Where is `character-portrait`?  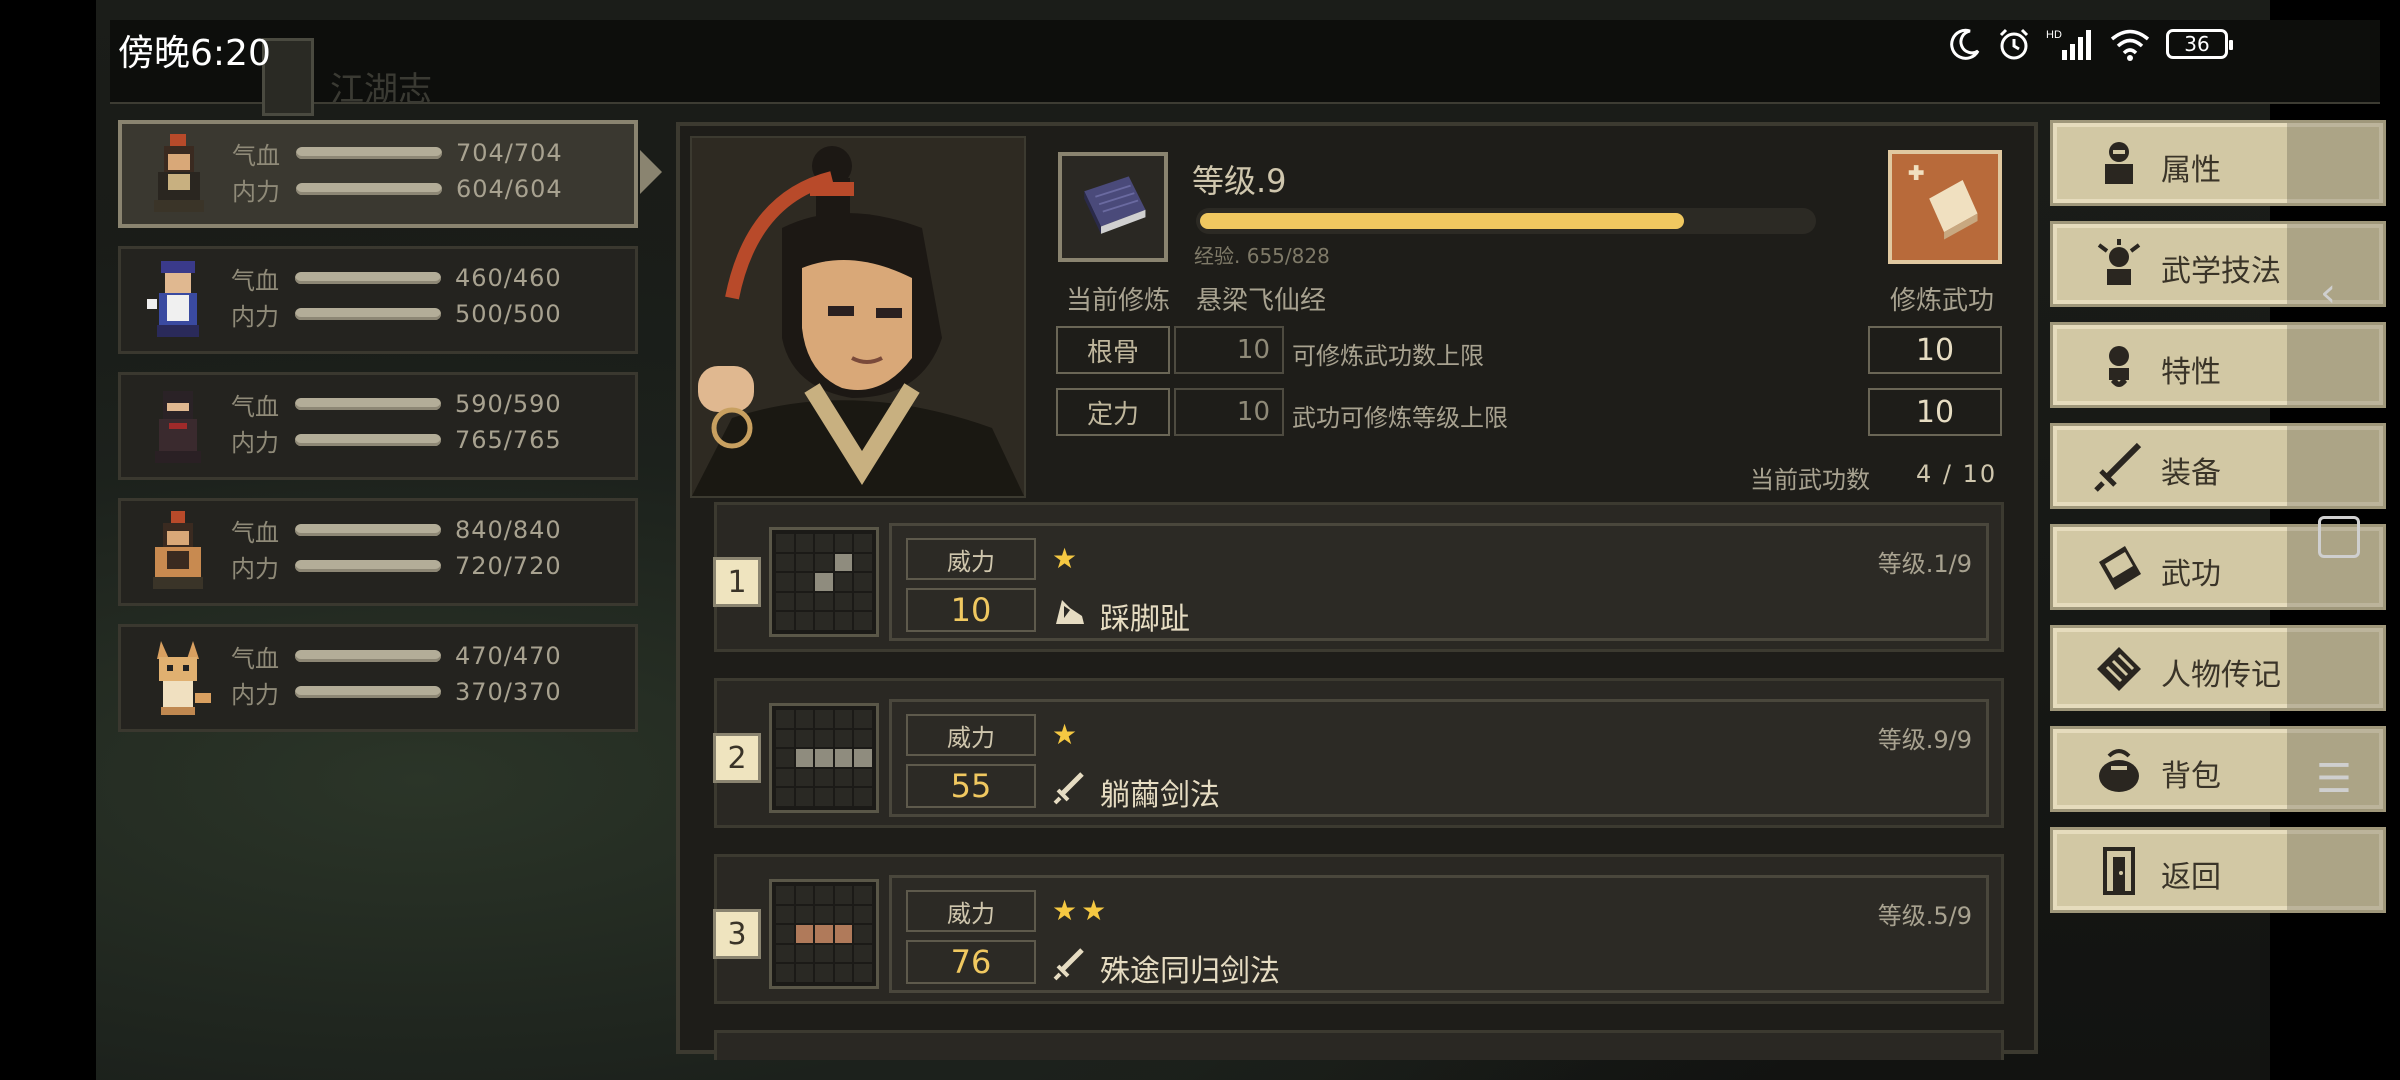
character-portrait is located at coordinates (858, 317).